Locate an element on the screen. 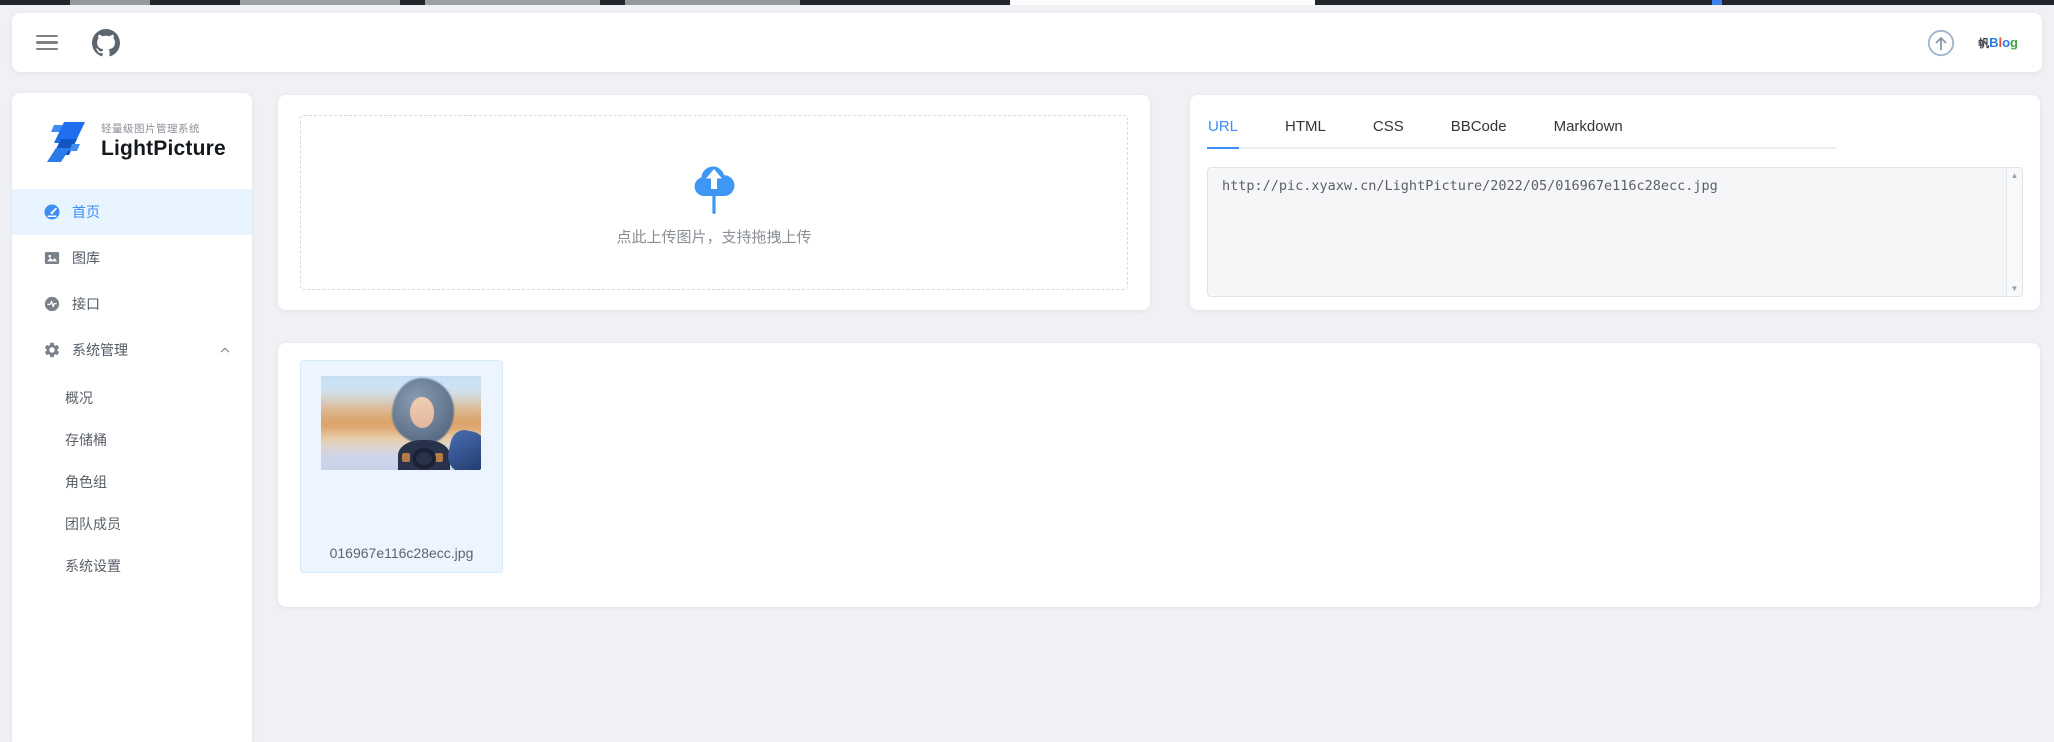 This screenshot has width=2054, height=742. sidebar-subitem-label: 角色组 is located at coordinates (86, 482).